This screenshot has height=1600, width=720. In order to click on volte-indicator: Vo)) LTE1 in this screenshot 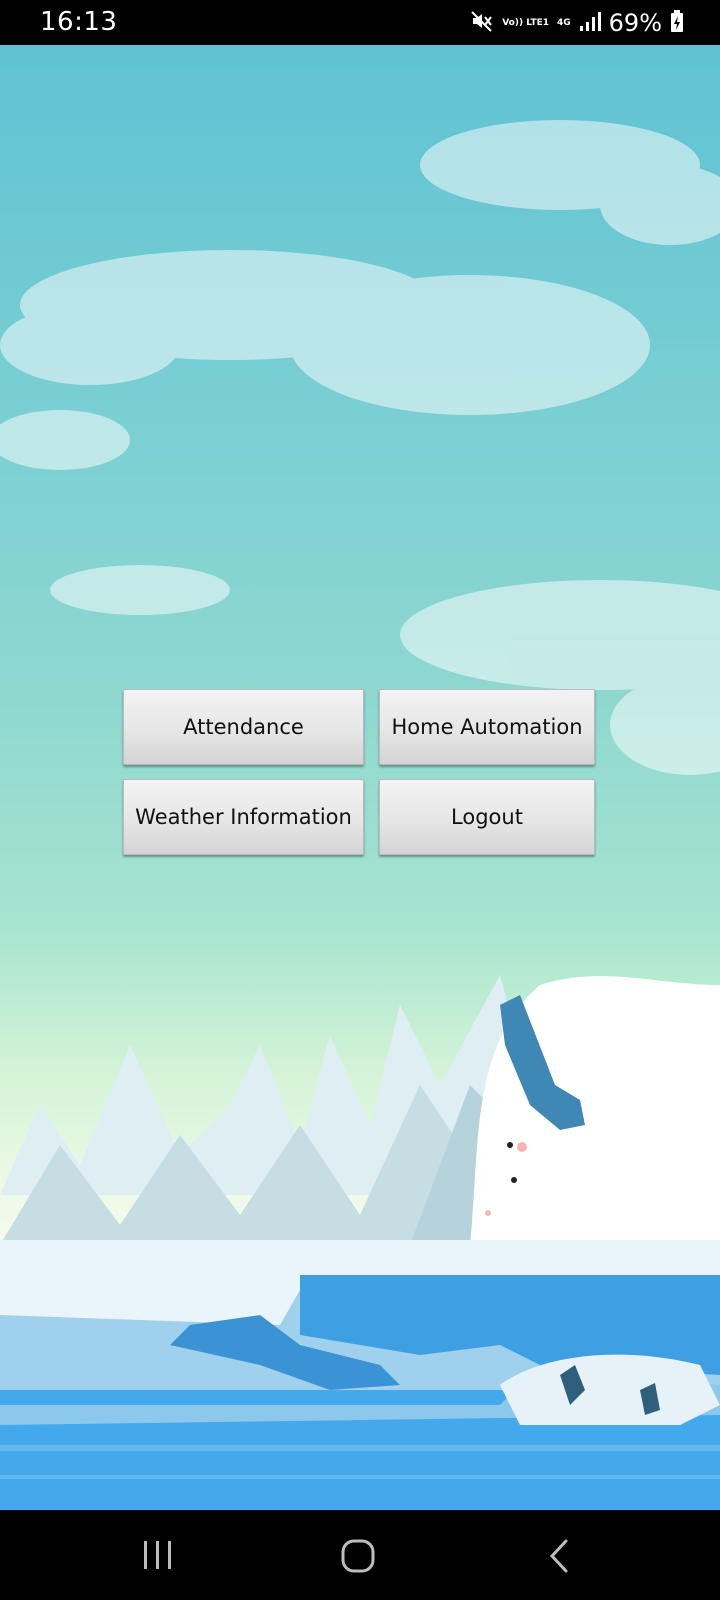, I will do `click(525, 23)`.